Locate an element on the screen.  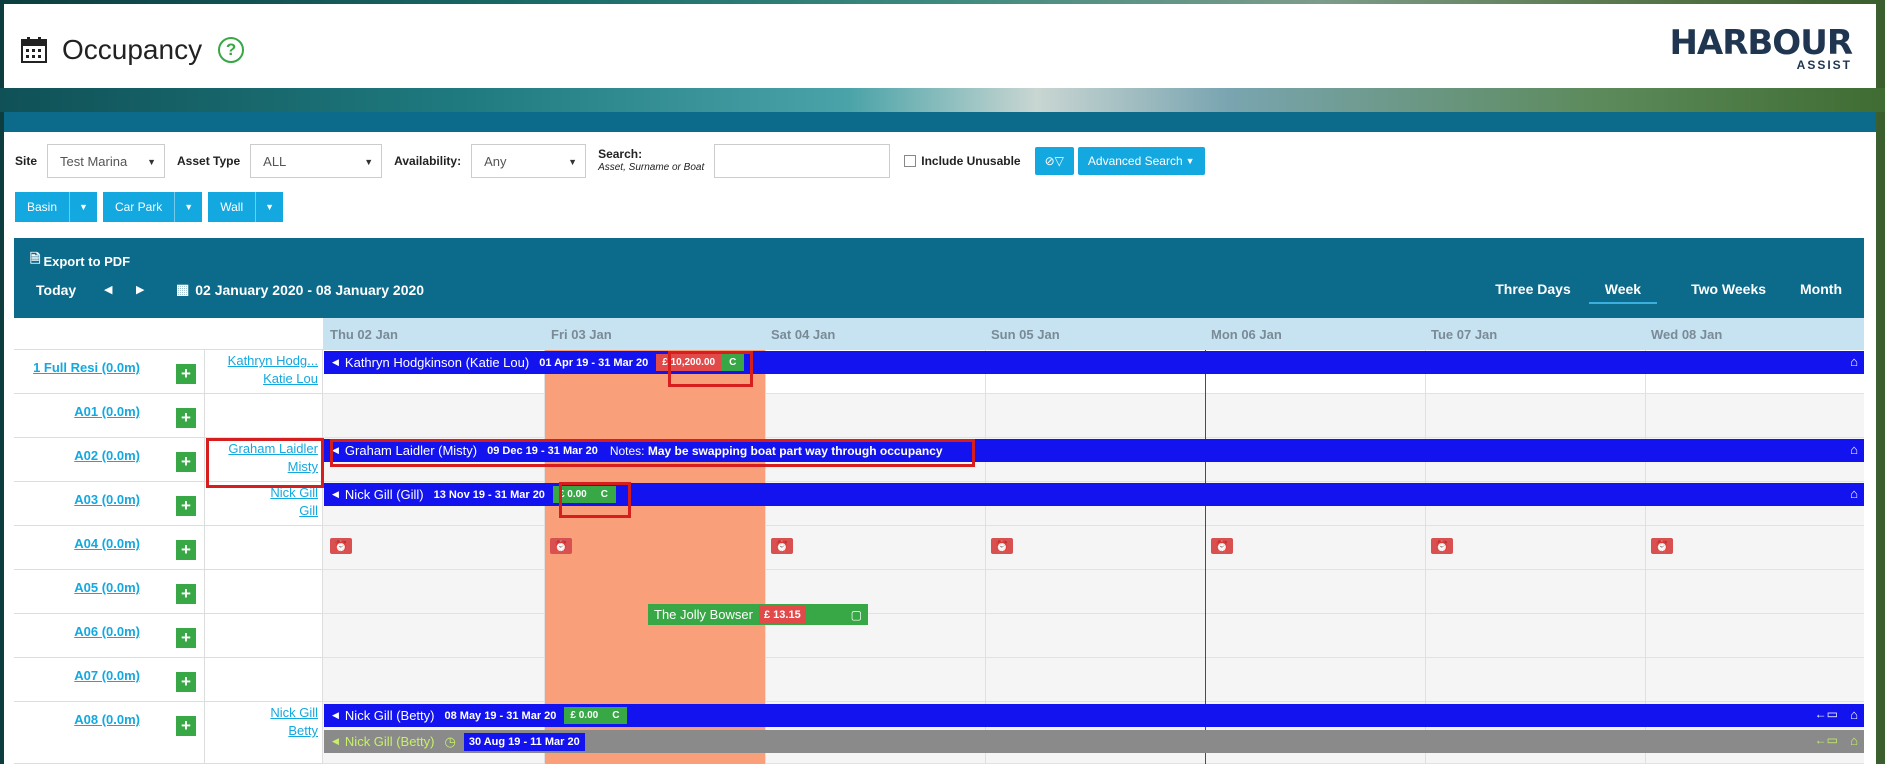
search-hint: Asset, Surname or Boat is located at coordinates (651, 167).